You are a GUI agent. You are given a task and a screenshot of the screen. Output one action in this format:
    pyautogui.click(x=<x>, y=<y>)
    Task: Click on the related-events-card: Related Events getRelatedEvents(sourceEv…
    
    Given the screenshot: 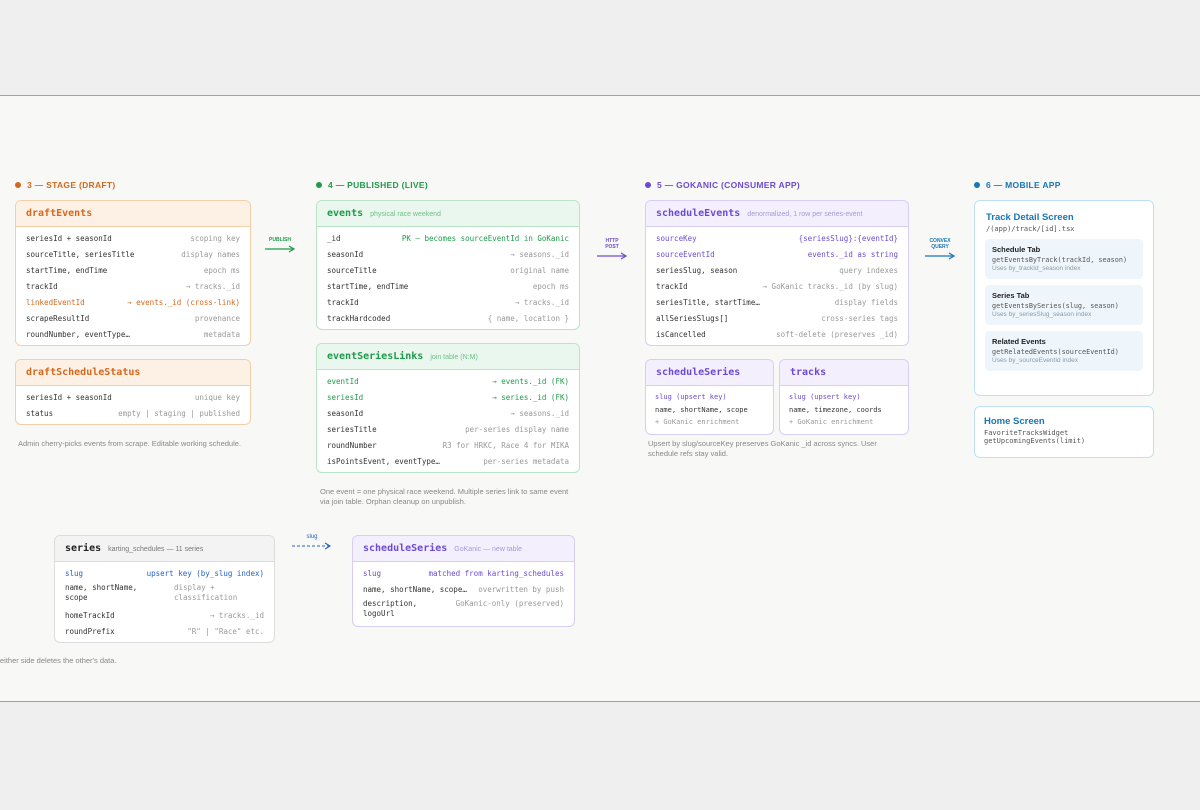 What is the action you would take?
    pyautogui.click(x=1064, y=351)
    